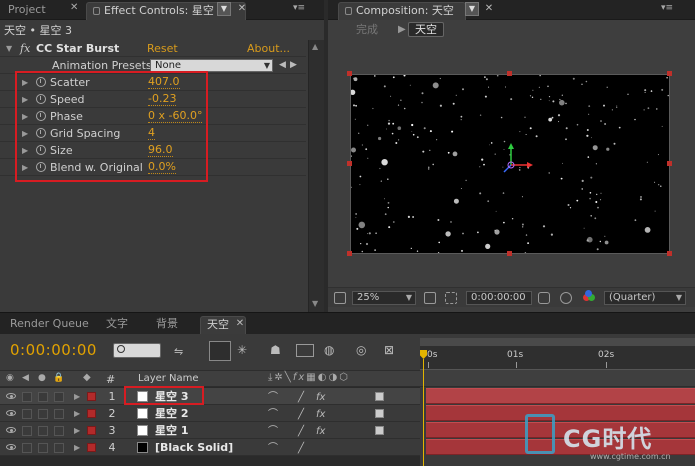  What do you see at coordinates (389, 350) in the screenshot?
I see `graph-editor-icon: ⊠` at bounding box center [389, 350].